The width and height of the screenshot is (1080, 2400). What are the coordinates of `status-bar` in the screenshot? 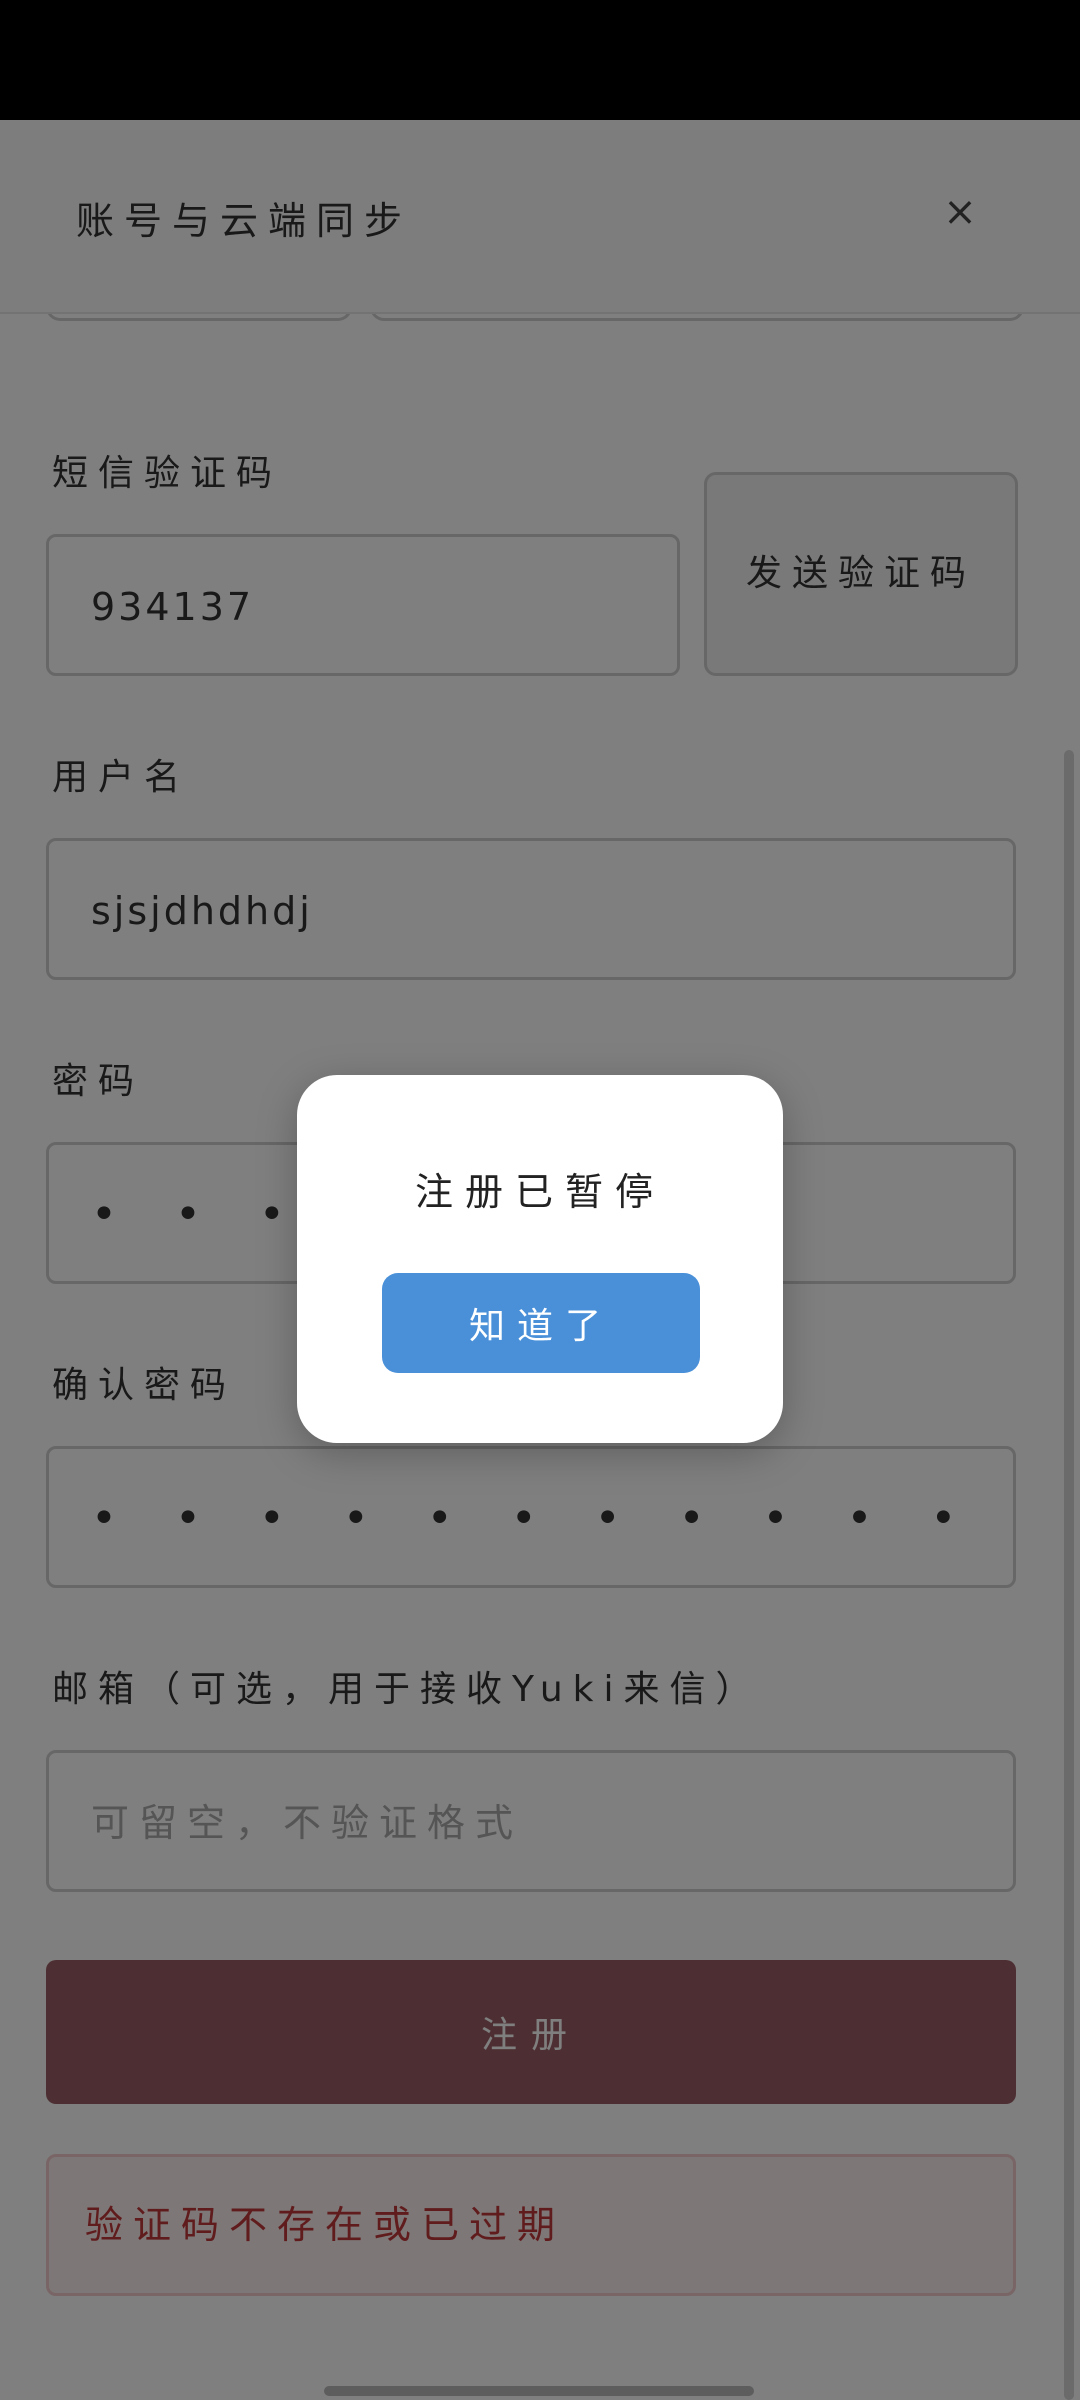 It's located at (540, 60).